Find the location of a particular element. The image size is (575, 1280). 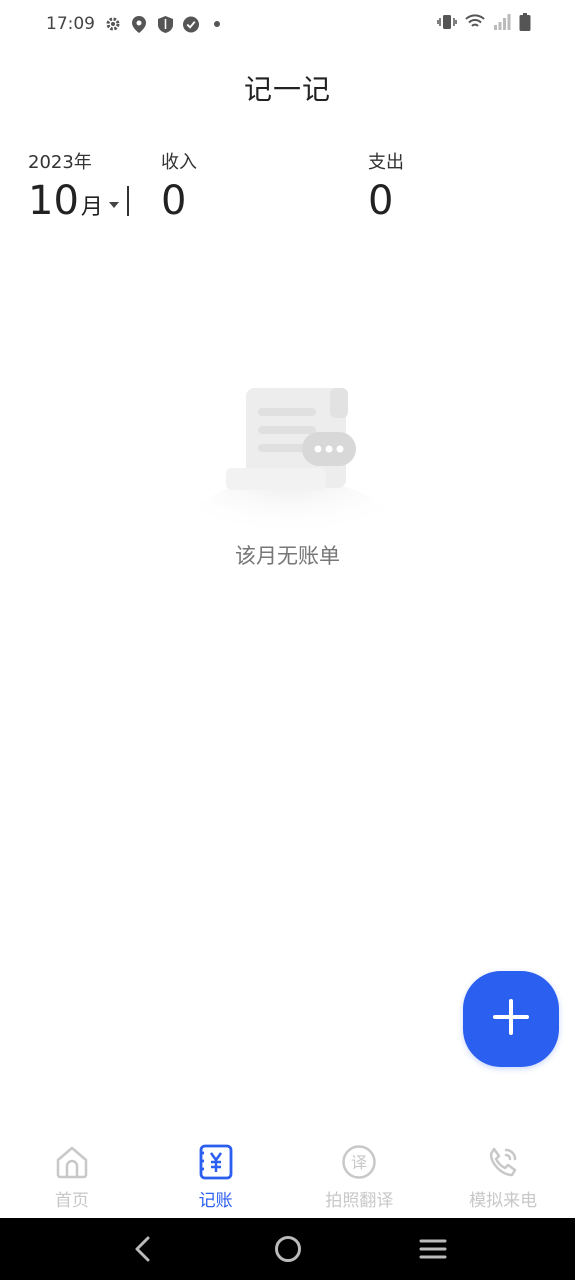

income-label: 收入 is located at coordinates (179, 162).